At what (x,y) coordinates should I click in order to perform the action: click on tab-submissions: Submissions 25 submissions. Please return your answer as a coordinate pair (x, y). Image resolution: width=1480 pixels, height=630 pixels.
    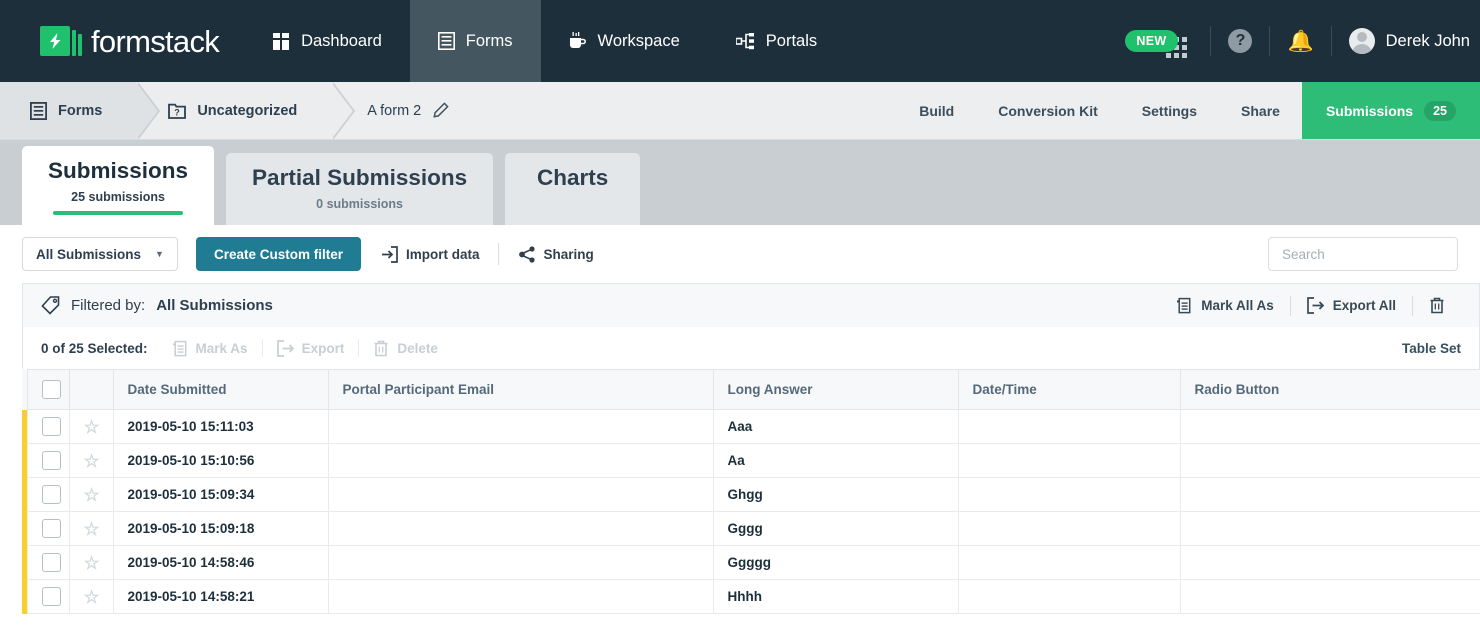
    Looking at the image, I should click on (118, 185).